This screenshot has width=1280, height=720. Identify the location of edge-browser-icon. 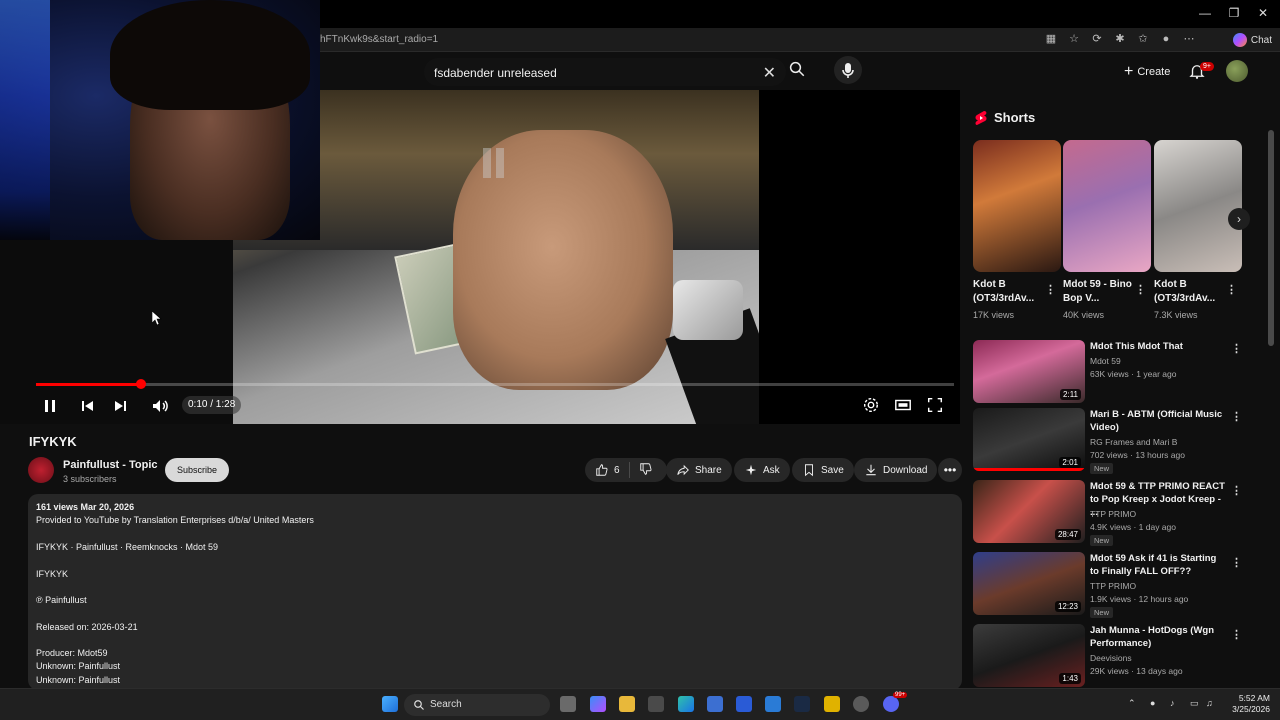
(686, 704).